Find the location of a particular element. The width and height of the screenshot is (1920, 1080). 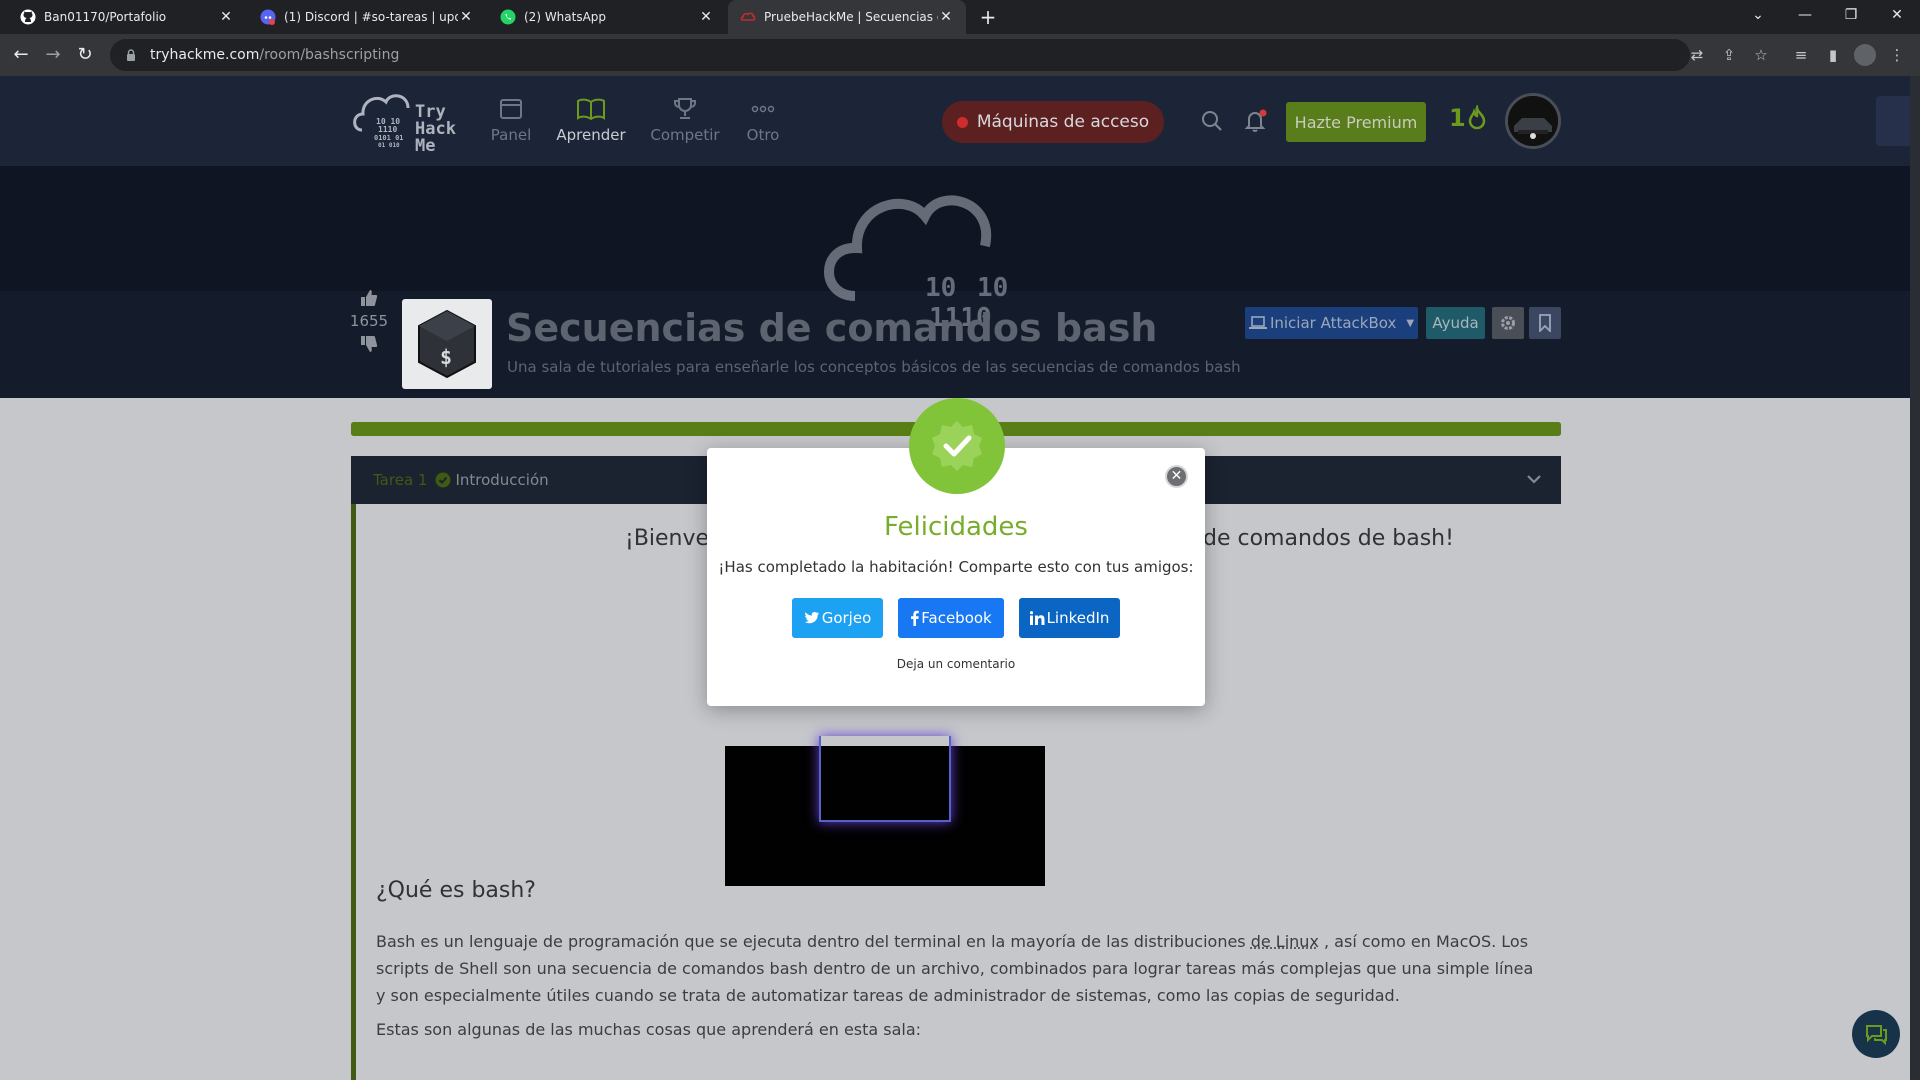

welcome-heading: ¡Bienve is located at coordinates (667, 538).